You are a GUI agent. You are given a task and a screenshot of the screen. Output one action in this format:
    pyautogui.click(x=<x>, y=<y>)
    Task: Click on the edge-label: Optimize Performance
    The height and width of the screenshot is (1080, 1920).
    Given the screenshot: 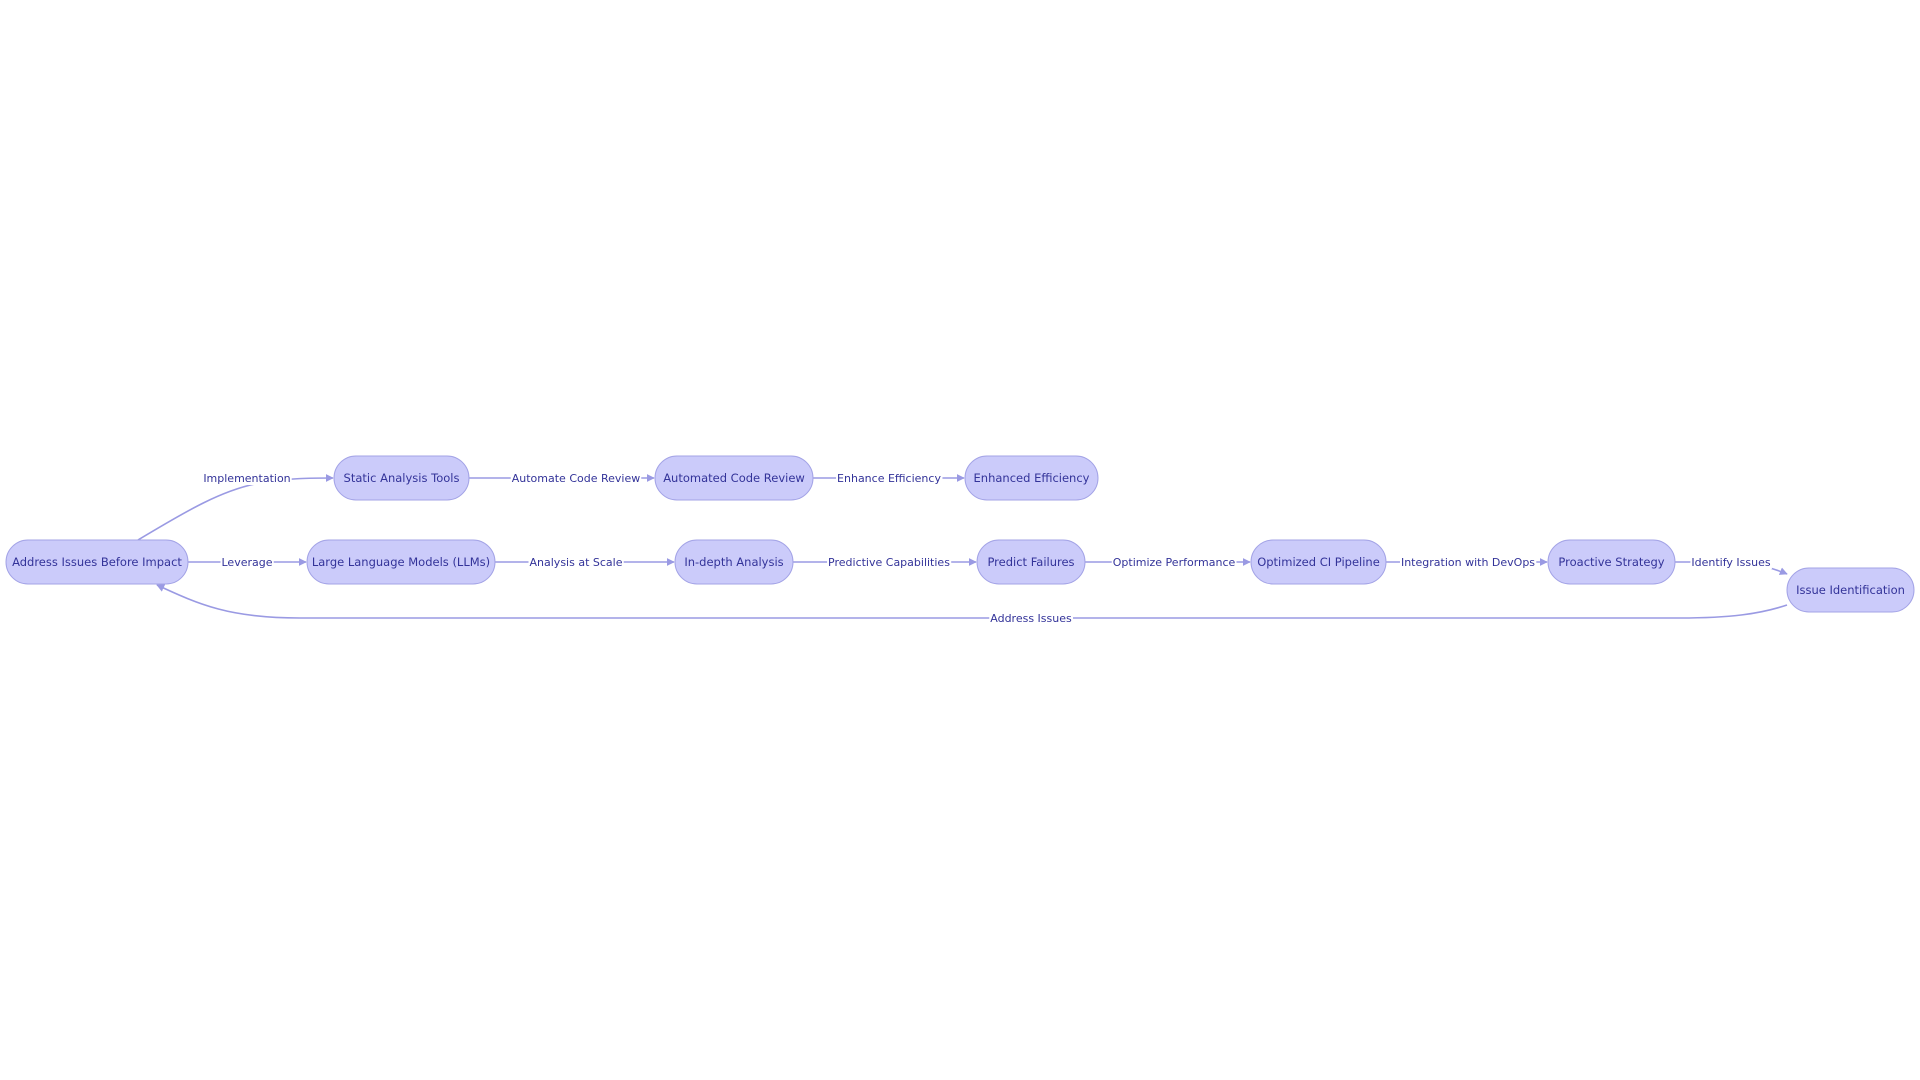 What is the action you would take?
    pyautogui.click(x=1174, y=562)
    